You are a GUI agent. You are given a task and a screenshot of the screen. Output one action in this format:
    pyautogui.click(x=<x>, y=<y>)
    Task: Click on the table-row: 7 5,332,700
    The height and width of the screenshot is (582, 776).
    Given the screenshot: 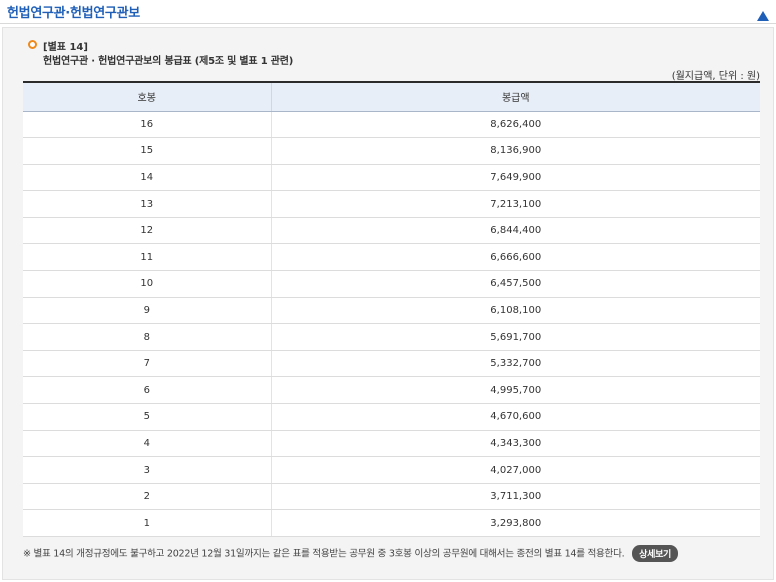 What is the action you would take?
    pyautogui.click(x=391, y=364)
    